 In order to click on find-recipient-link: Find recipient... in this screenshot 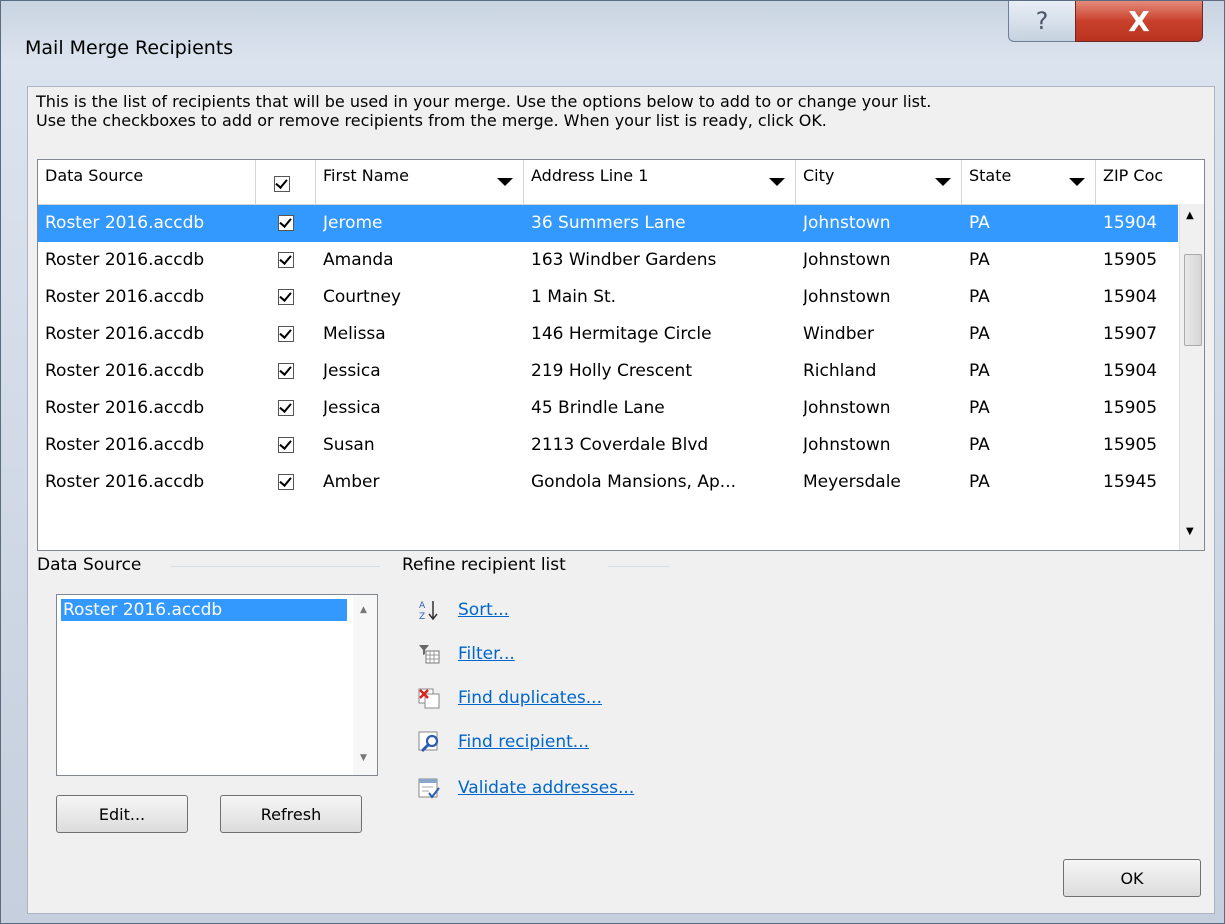, I will do `click(502, 742)`.